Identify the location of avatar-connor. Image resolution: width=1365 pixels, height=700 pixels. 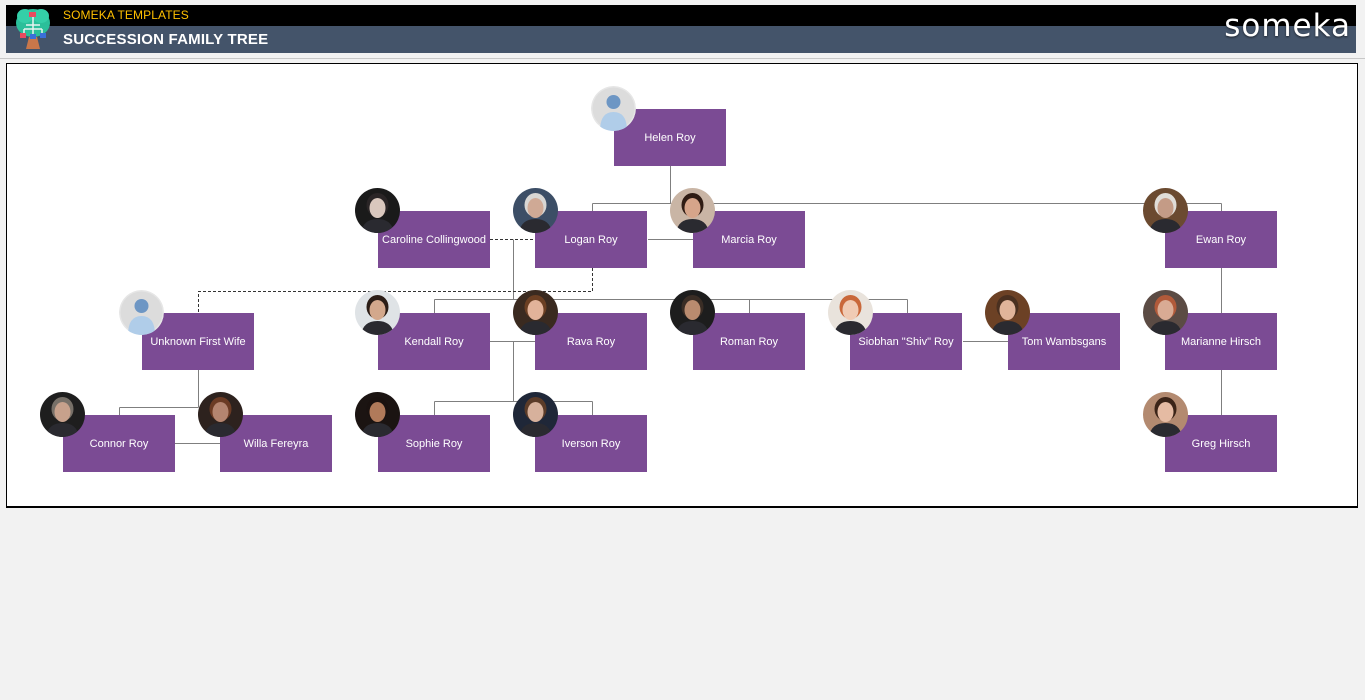
(62, 414).